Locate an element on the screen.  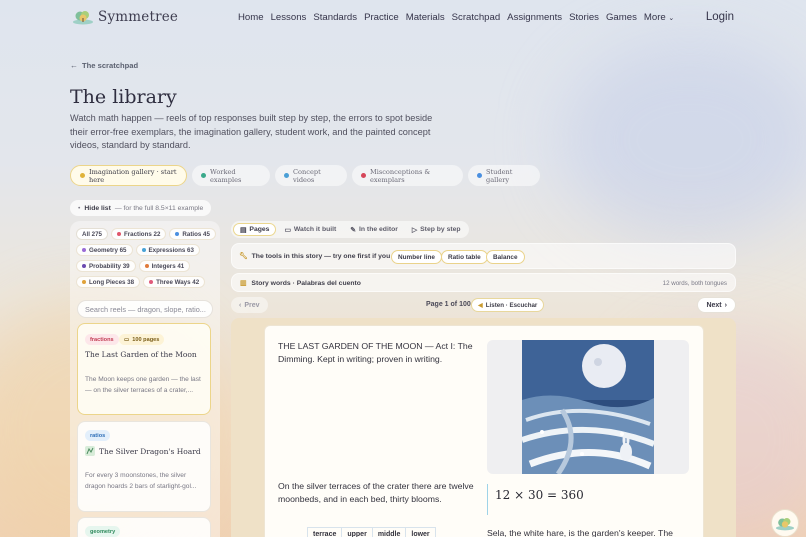
nav-link-assignments: Assignments is located at coordinates (534, 17).